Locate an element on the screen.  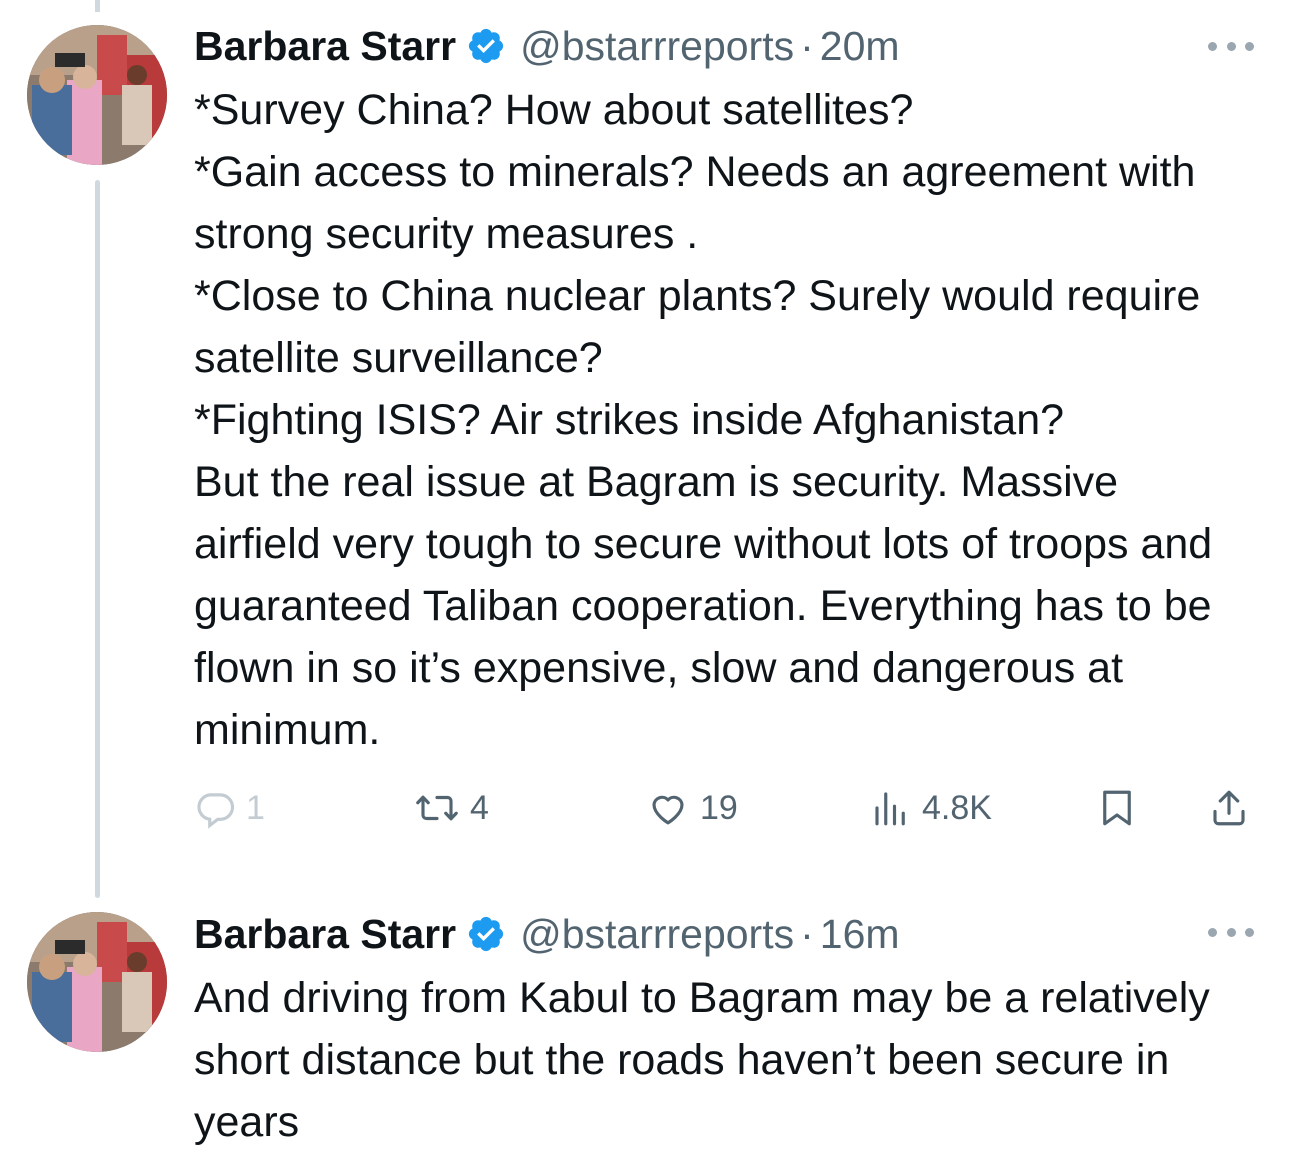
tweet-header: Barbara Starr @bstarrreports · 16m is located at coordinates (547, 934).